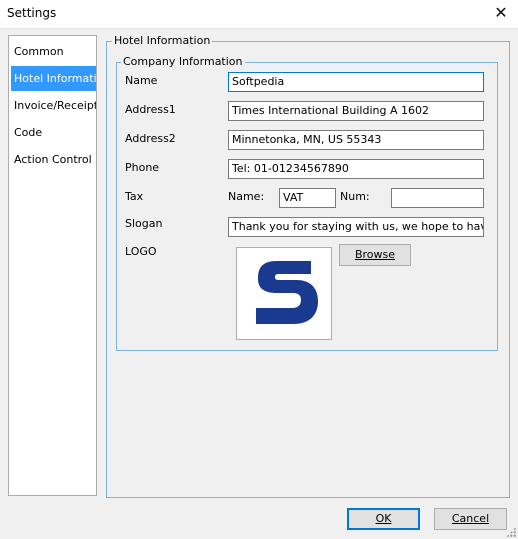  What do you see at coordinates (259, 14) in the screenshot?
I see `title-bar: Settings ✕` at bounding box center [259, 14].